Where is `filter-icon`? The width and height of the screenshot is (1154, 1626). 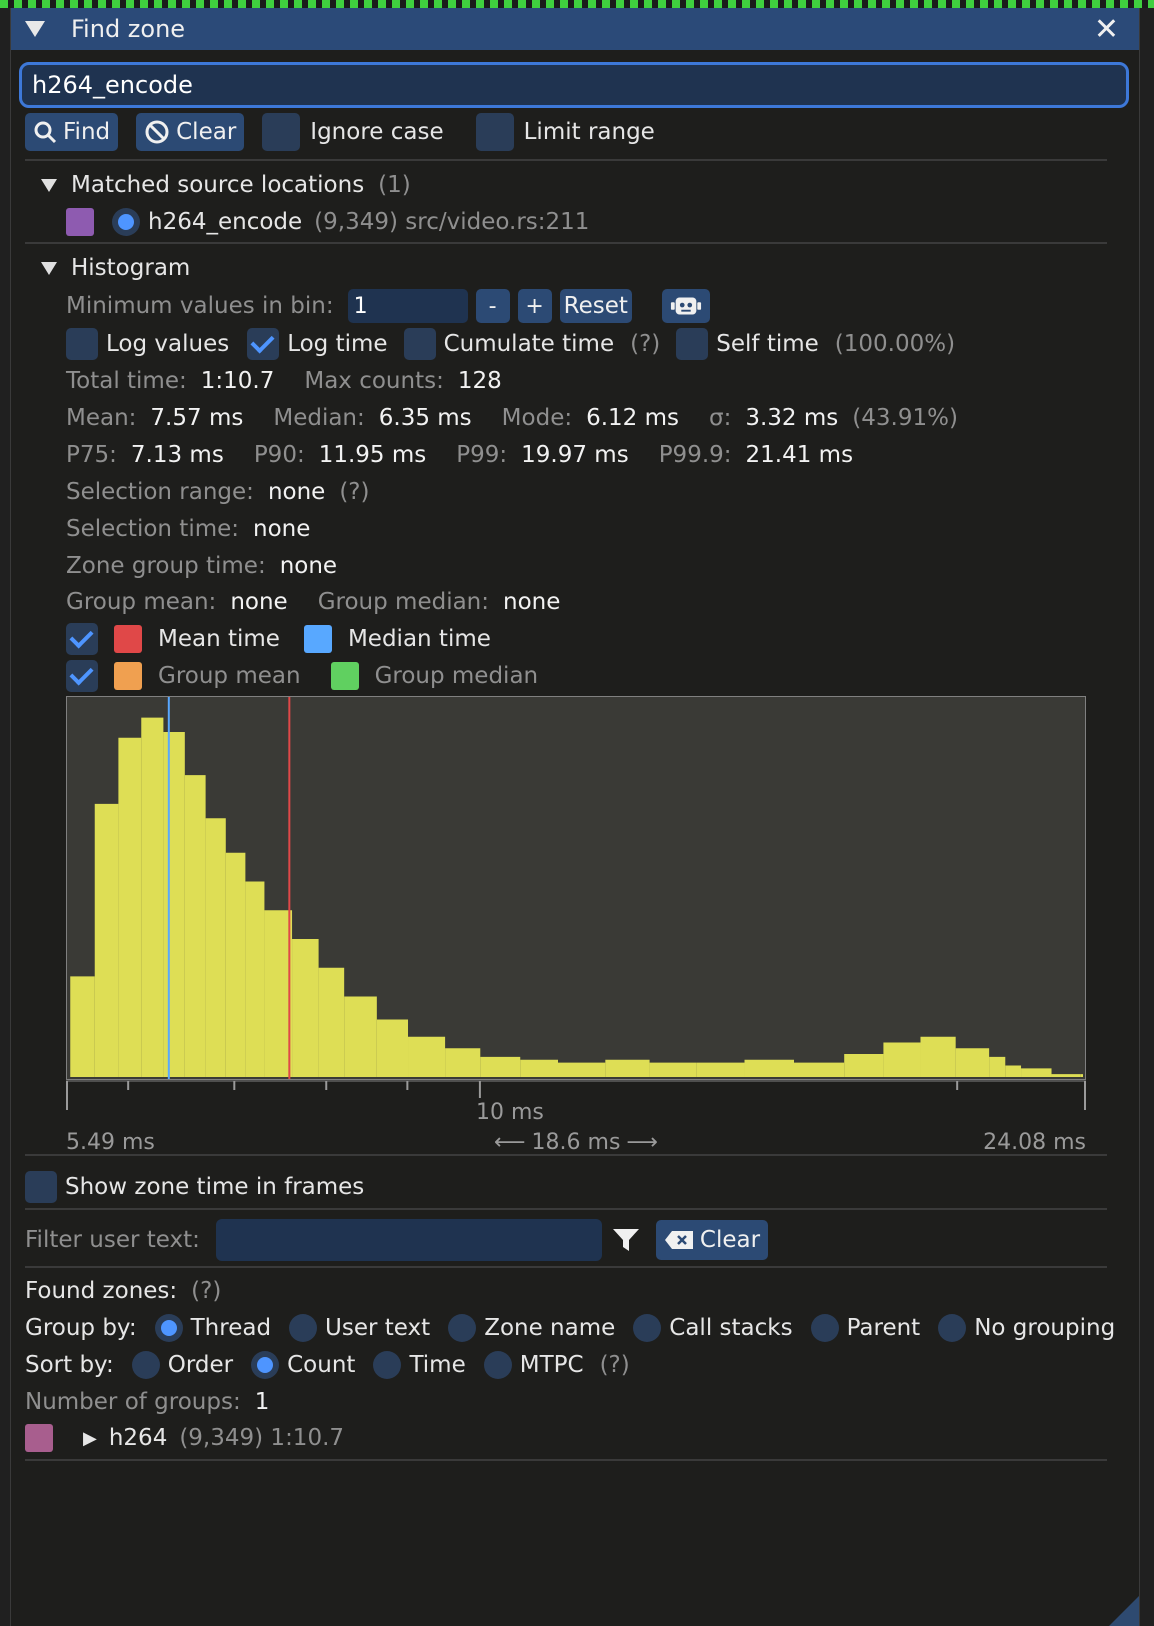
filter-icon is located at coordinates (626, 1240).